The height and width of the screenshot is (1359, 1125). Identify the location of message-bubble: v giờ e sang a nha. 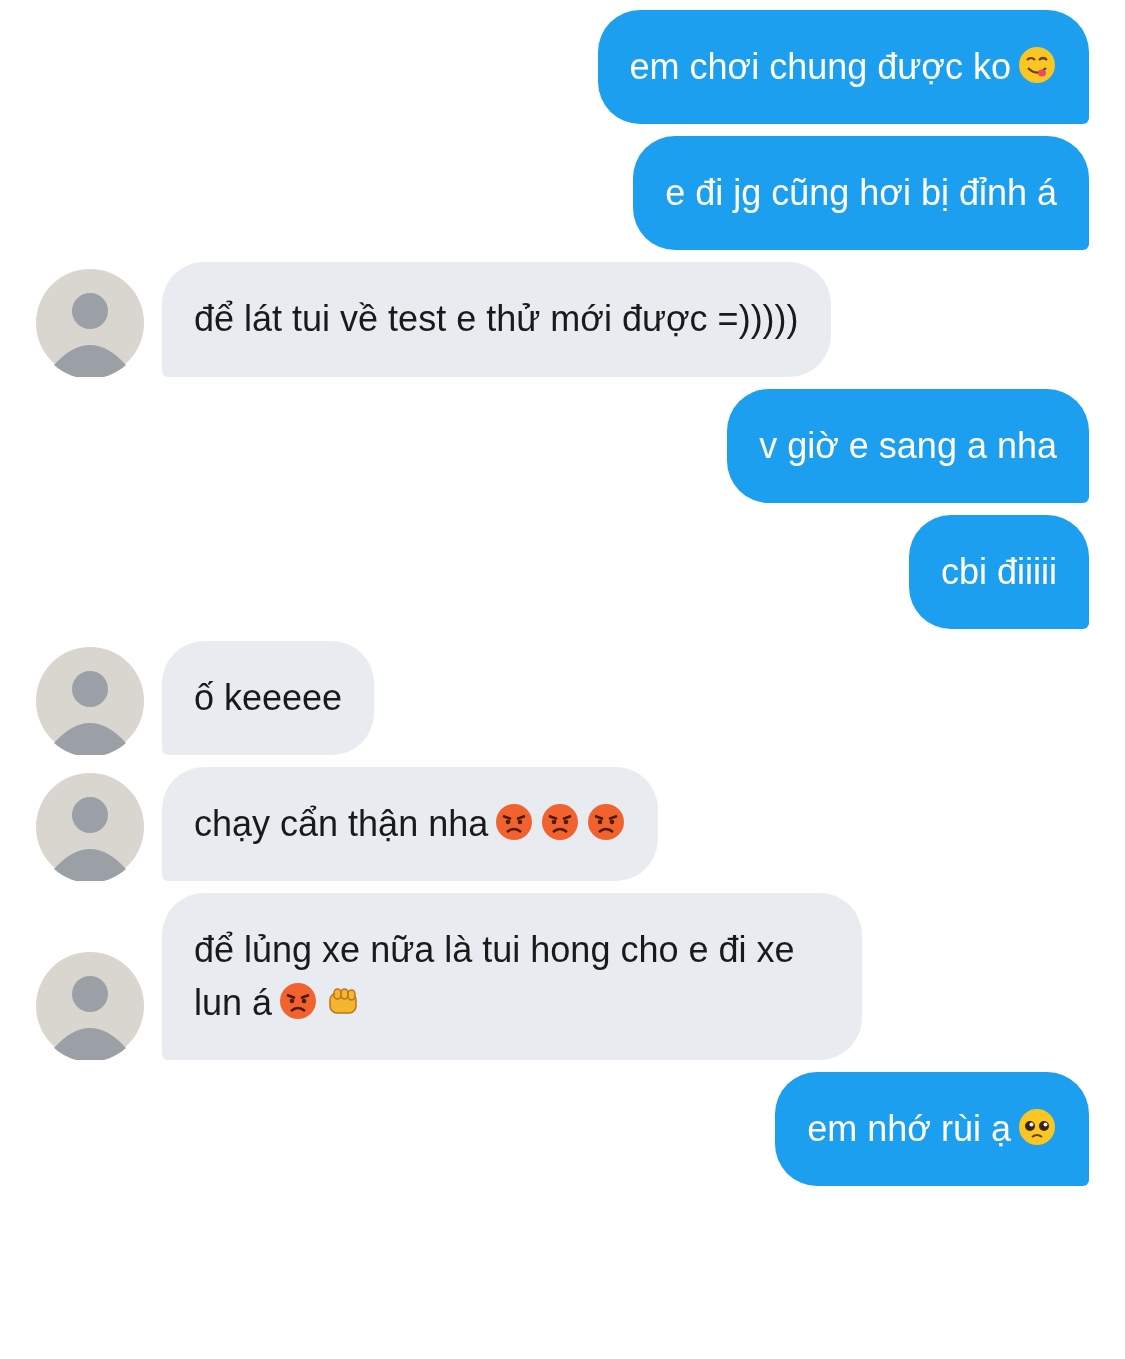
(908, 445).